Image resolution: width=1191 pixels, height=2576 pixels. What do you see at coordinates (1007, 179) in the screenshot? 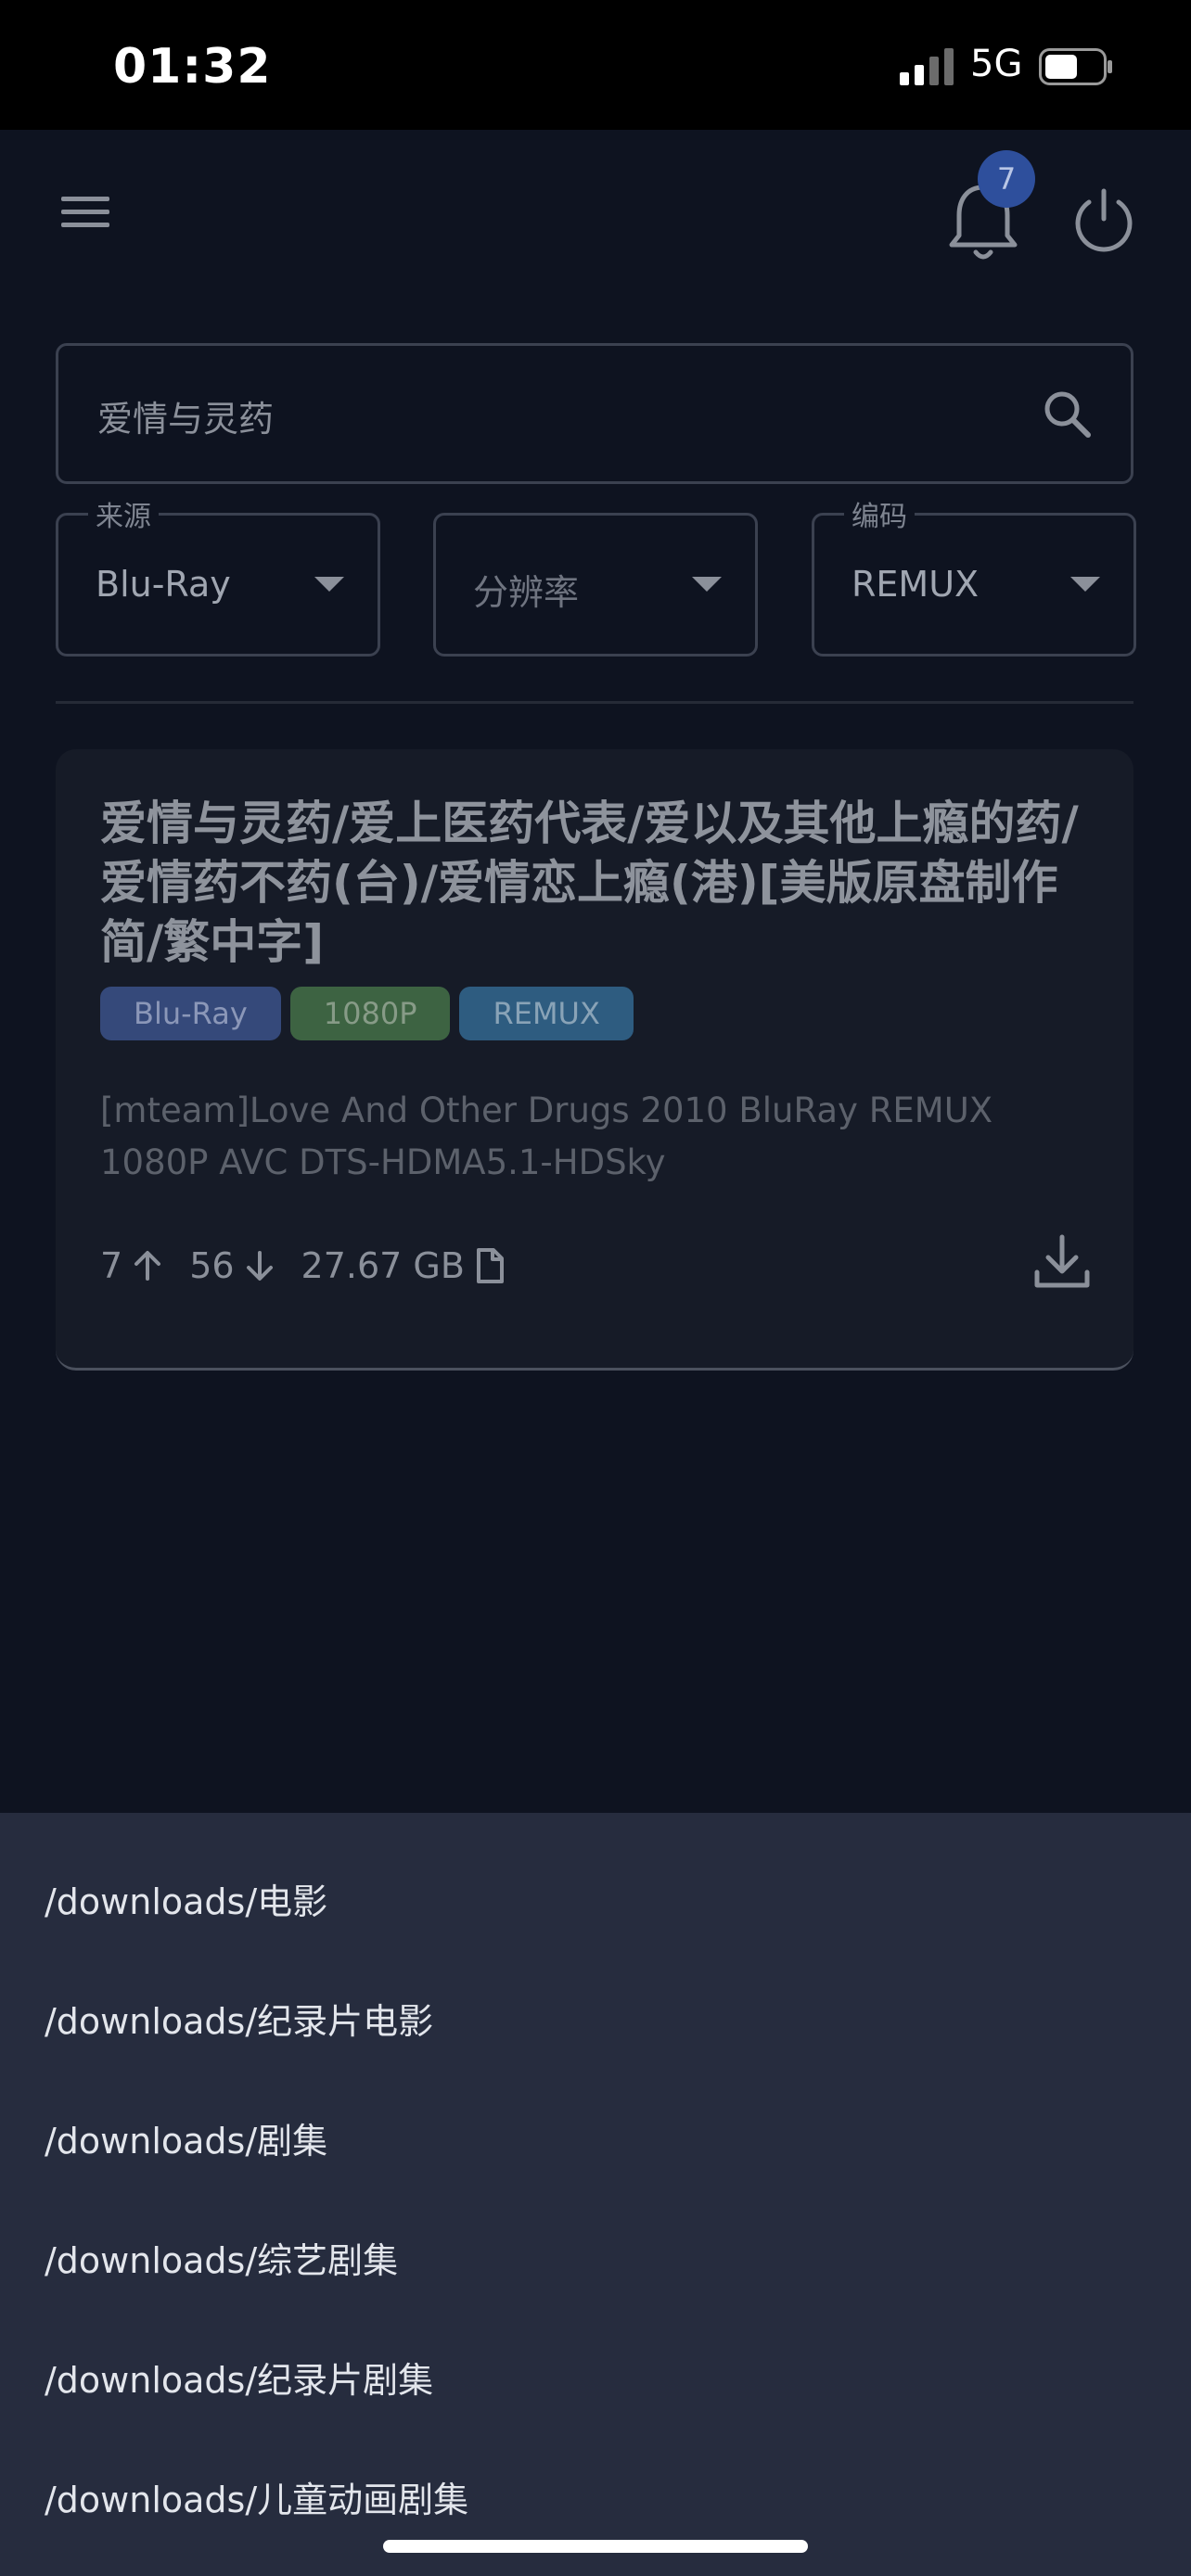
I see `notification-badge: 7` at bounding box center [1007, 179].